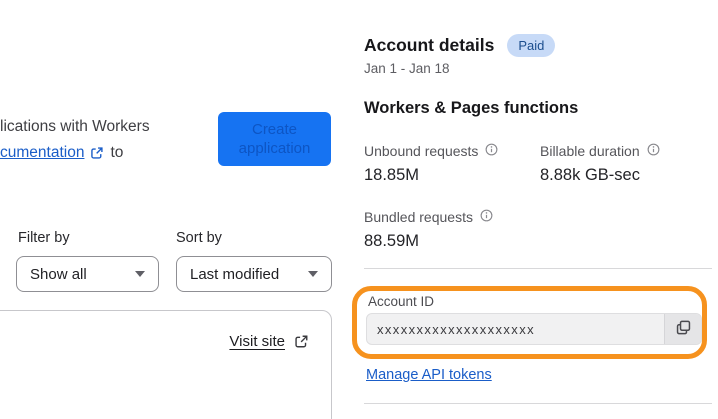  What do you see at coordinates (42, 153) in the screenshot?
I see `documentation-link: cumentation` at bounding box center [42, 153].